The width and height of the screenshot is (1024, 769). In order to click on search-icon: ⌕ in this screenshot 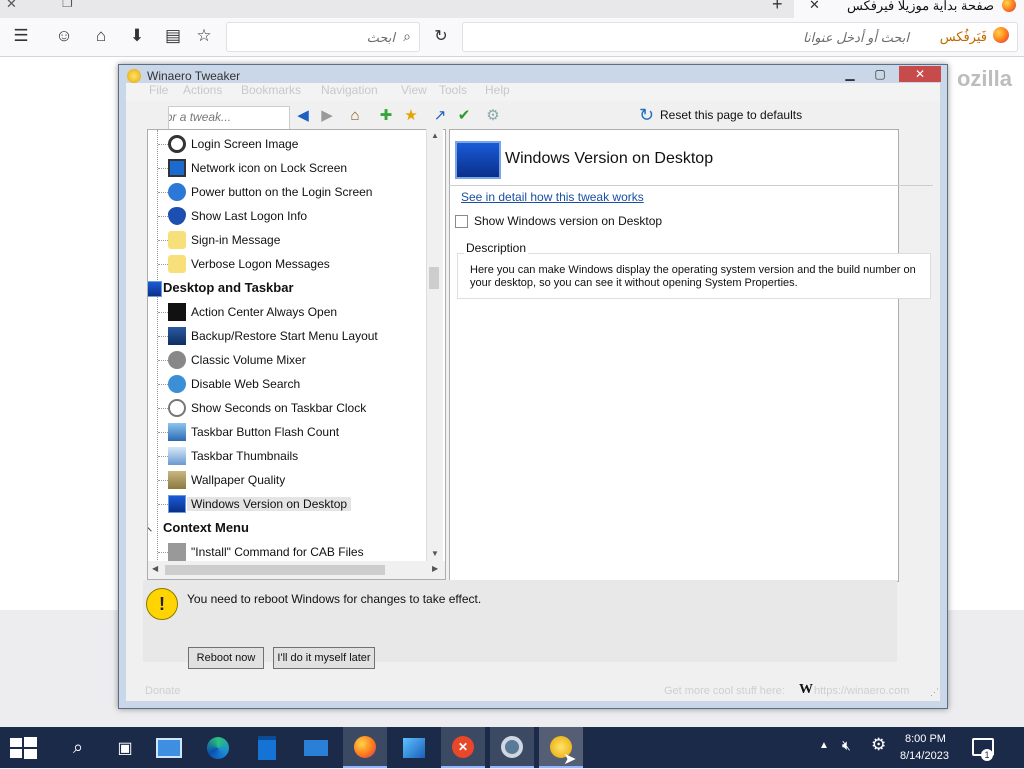, I will do `click(407, 36)`.